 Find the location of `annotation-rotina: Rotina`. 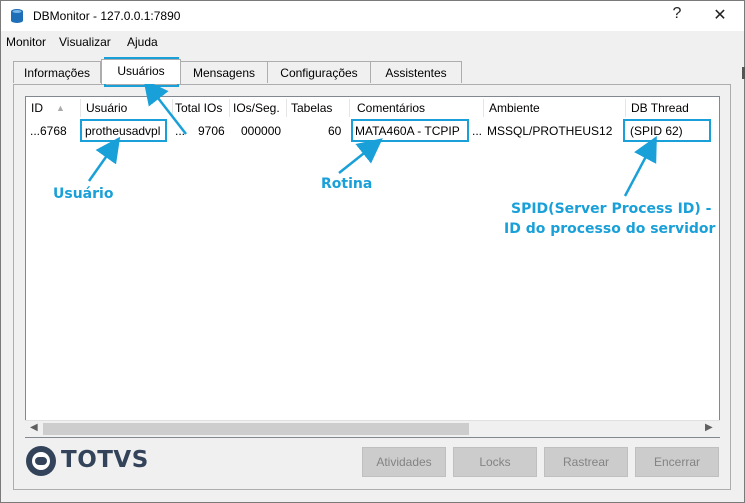

annotation-rotina: Rotina is located at coordinates (347, 184).